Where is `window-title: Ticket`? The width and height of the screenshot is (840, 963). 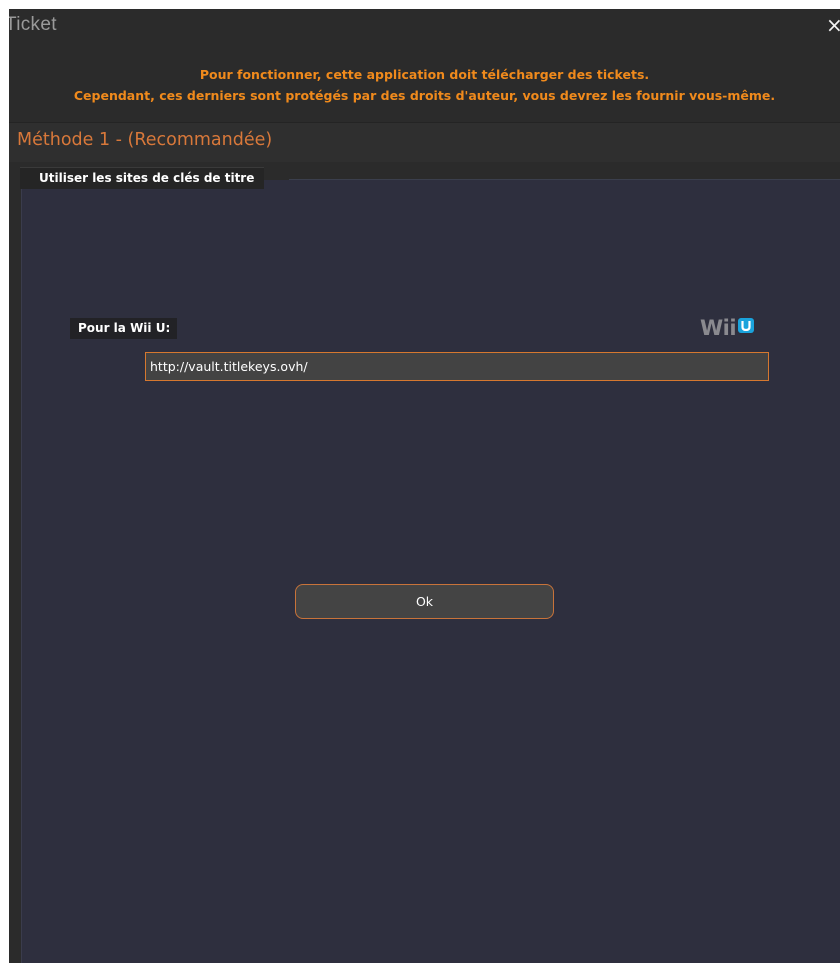 window-title: Ticket is located at coordinates (33, 24).